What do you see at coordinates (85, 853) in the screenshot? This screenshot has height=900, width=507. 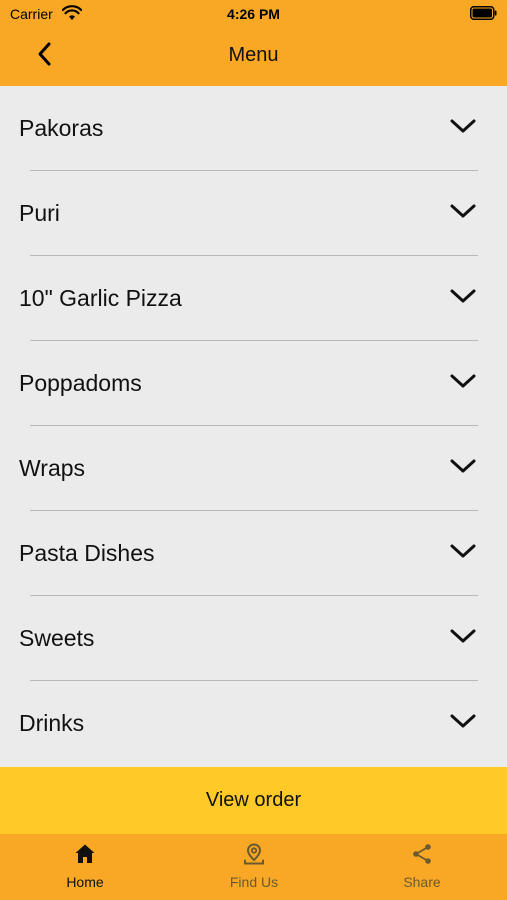 I see `home-icon` at bounding box center [85, 853].